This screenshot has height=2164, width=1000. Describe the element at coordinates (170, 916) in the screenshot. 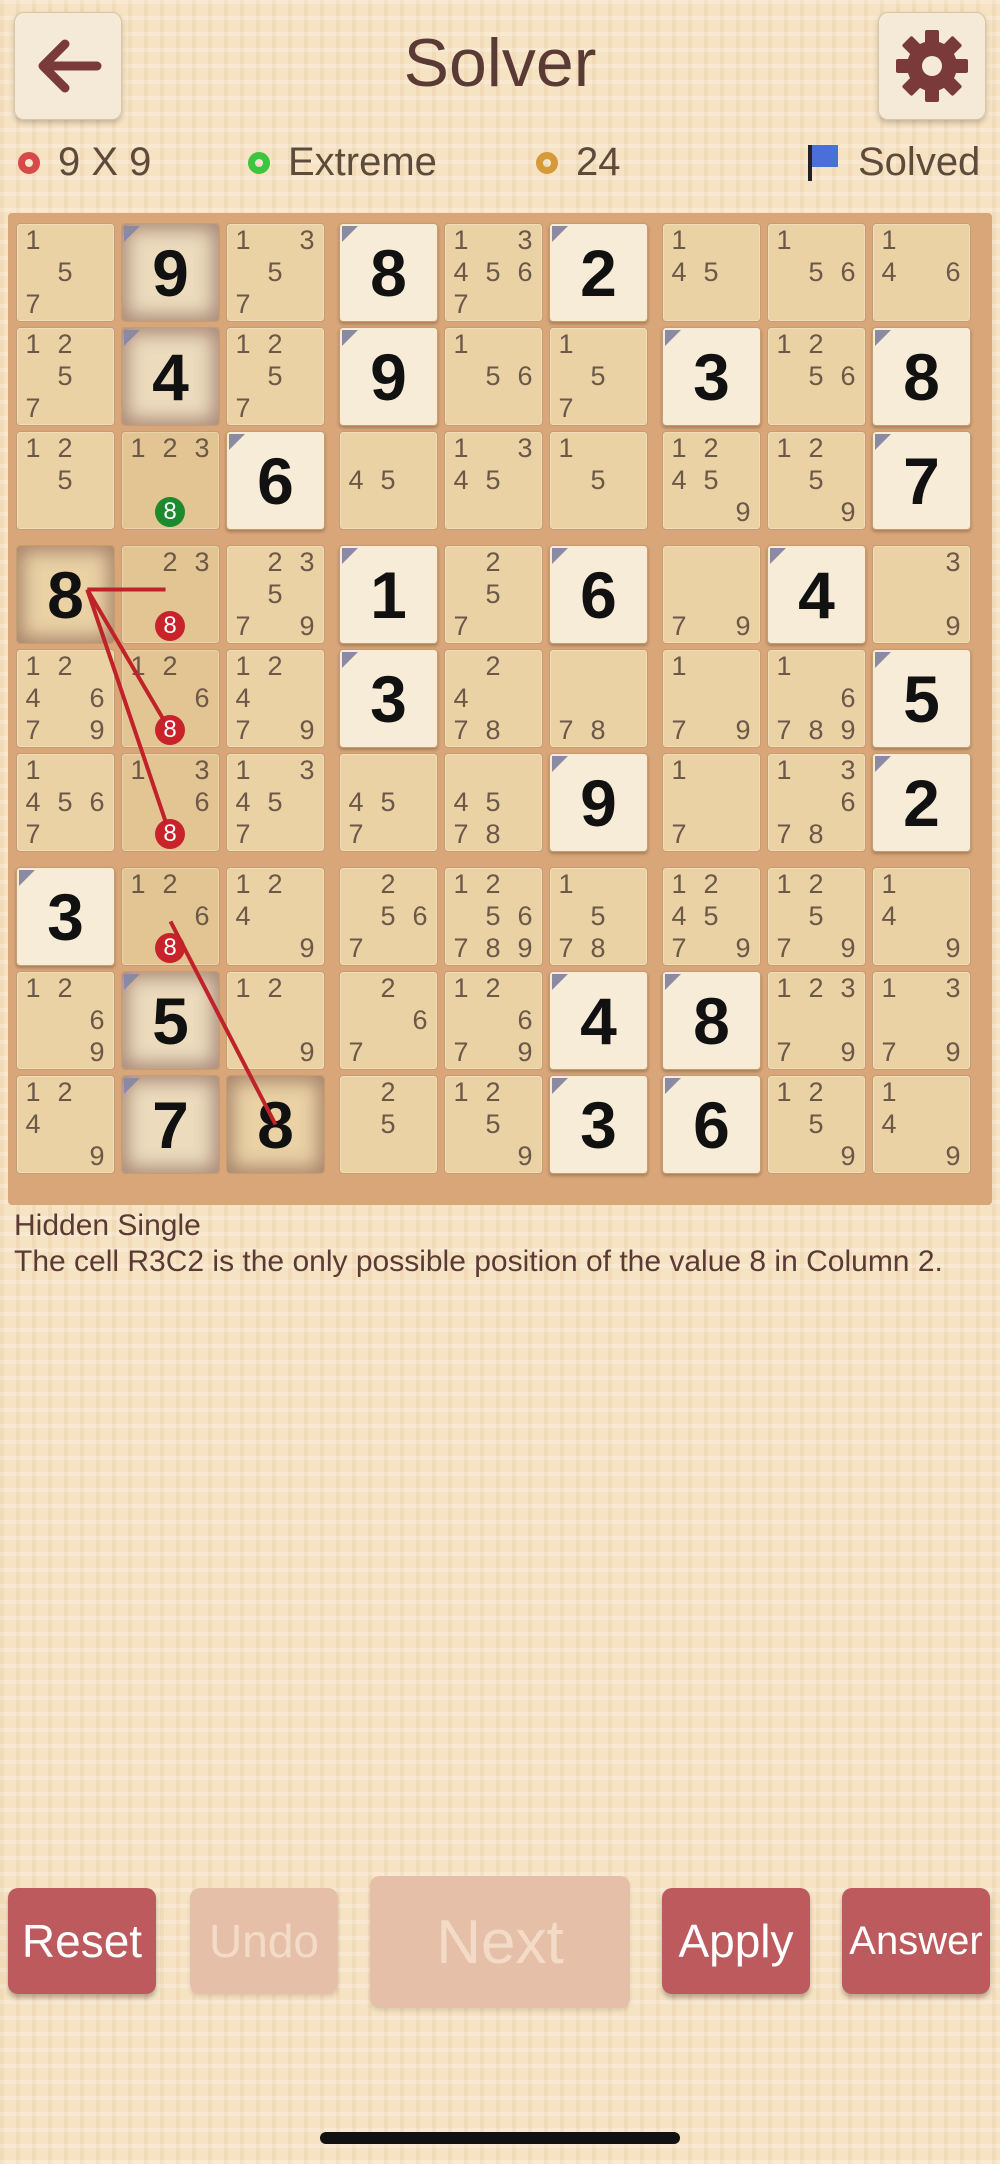

I see `cell-r7c2: 1268` at that location.